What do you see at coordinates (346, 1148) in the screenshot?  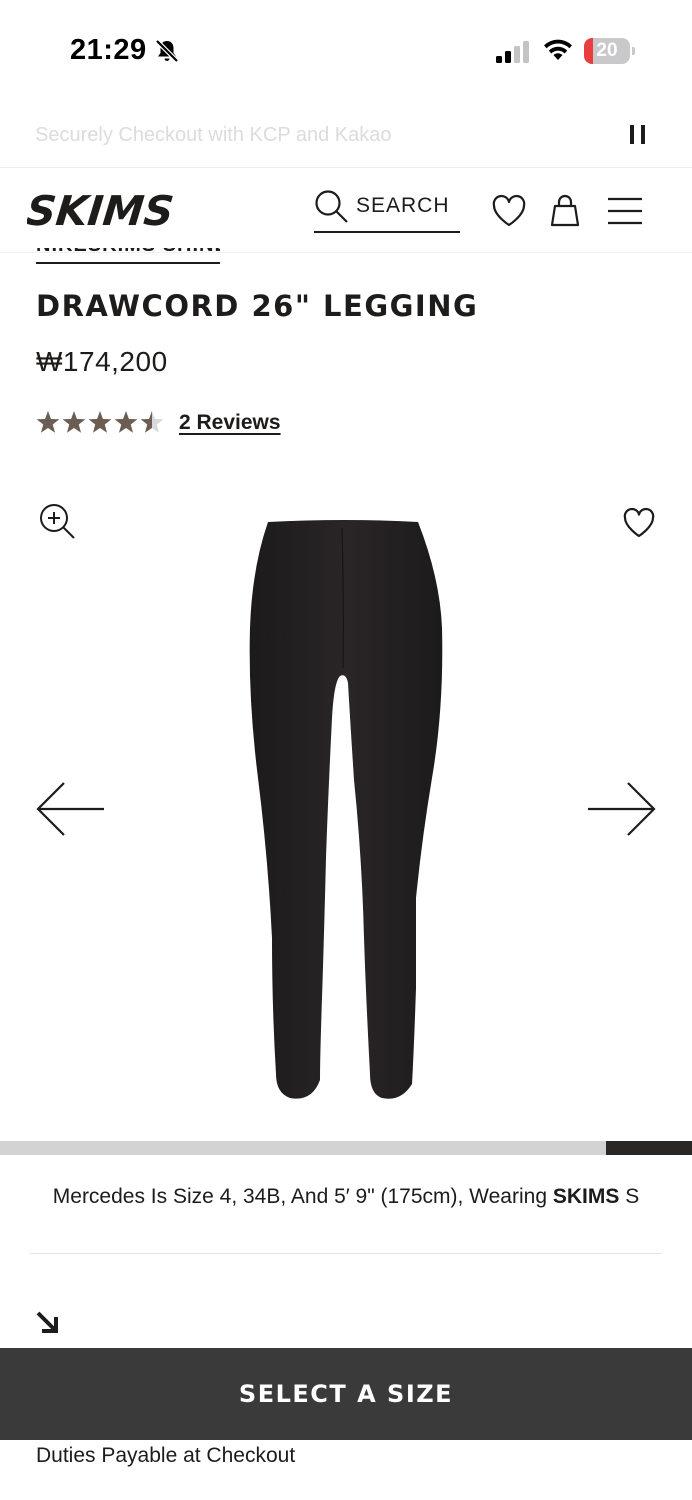 I see `gallery-progress-bar` at bounding box center [346, 1148].